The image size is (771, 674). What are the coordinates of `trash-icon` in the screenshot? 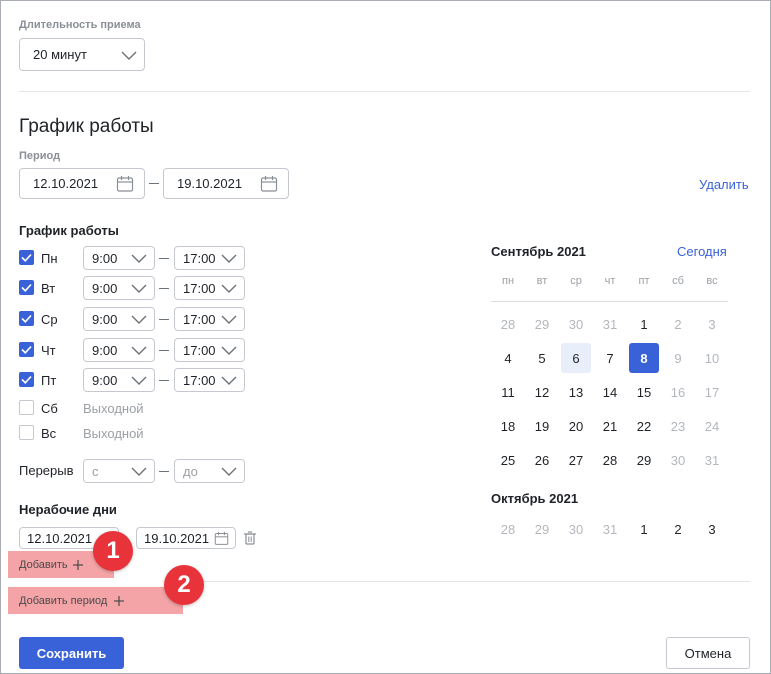 It's located at (250, 538).